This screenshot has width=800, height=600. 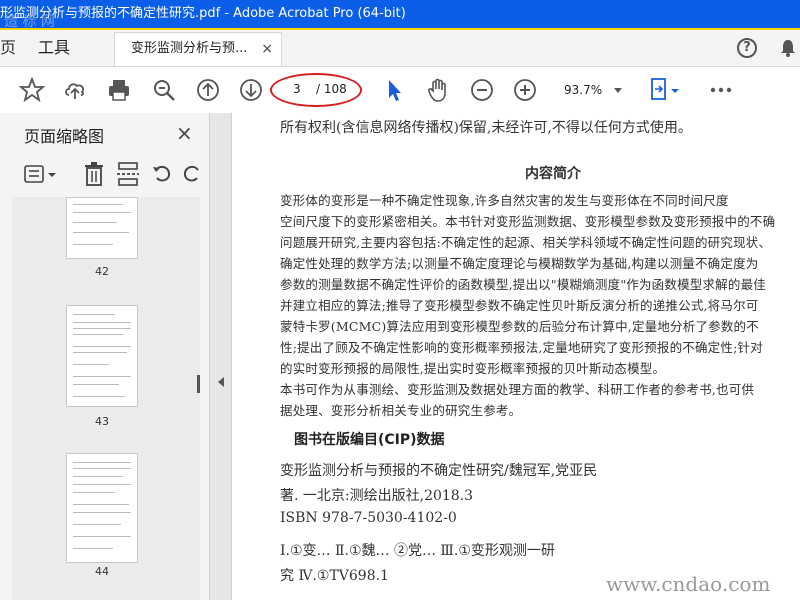 I want to click on trash-icon, so click(x=94, y=174).